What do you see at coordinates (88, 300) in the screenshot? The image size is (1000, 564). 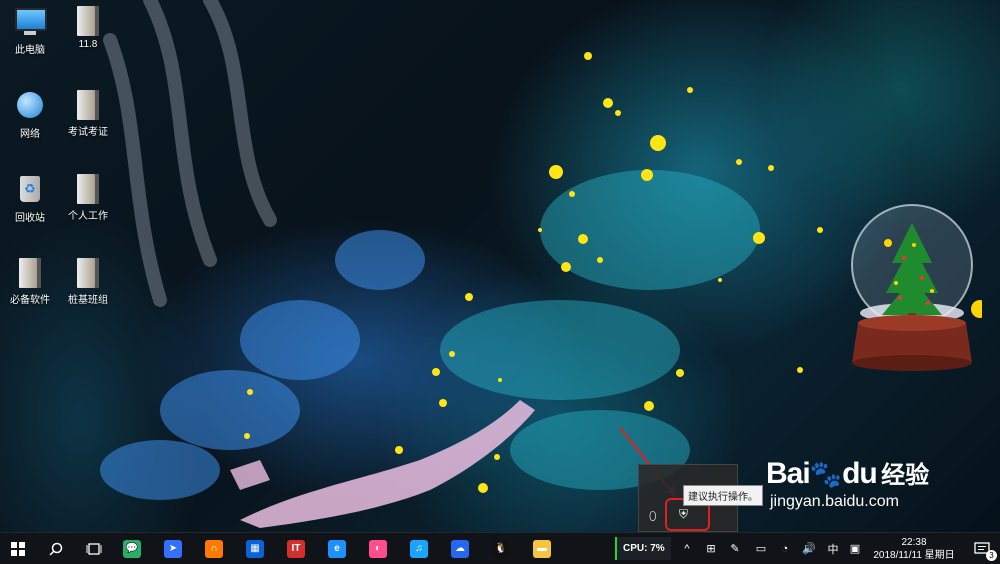 I see `desktop-icon-label: 桩基班组` at bounding box center [88, 300].